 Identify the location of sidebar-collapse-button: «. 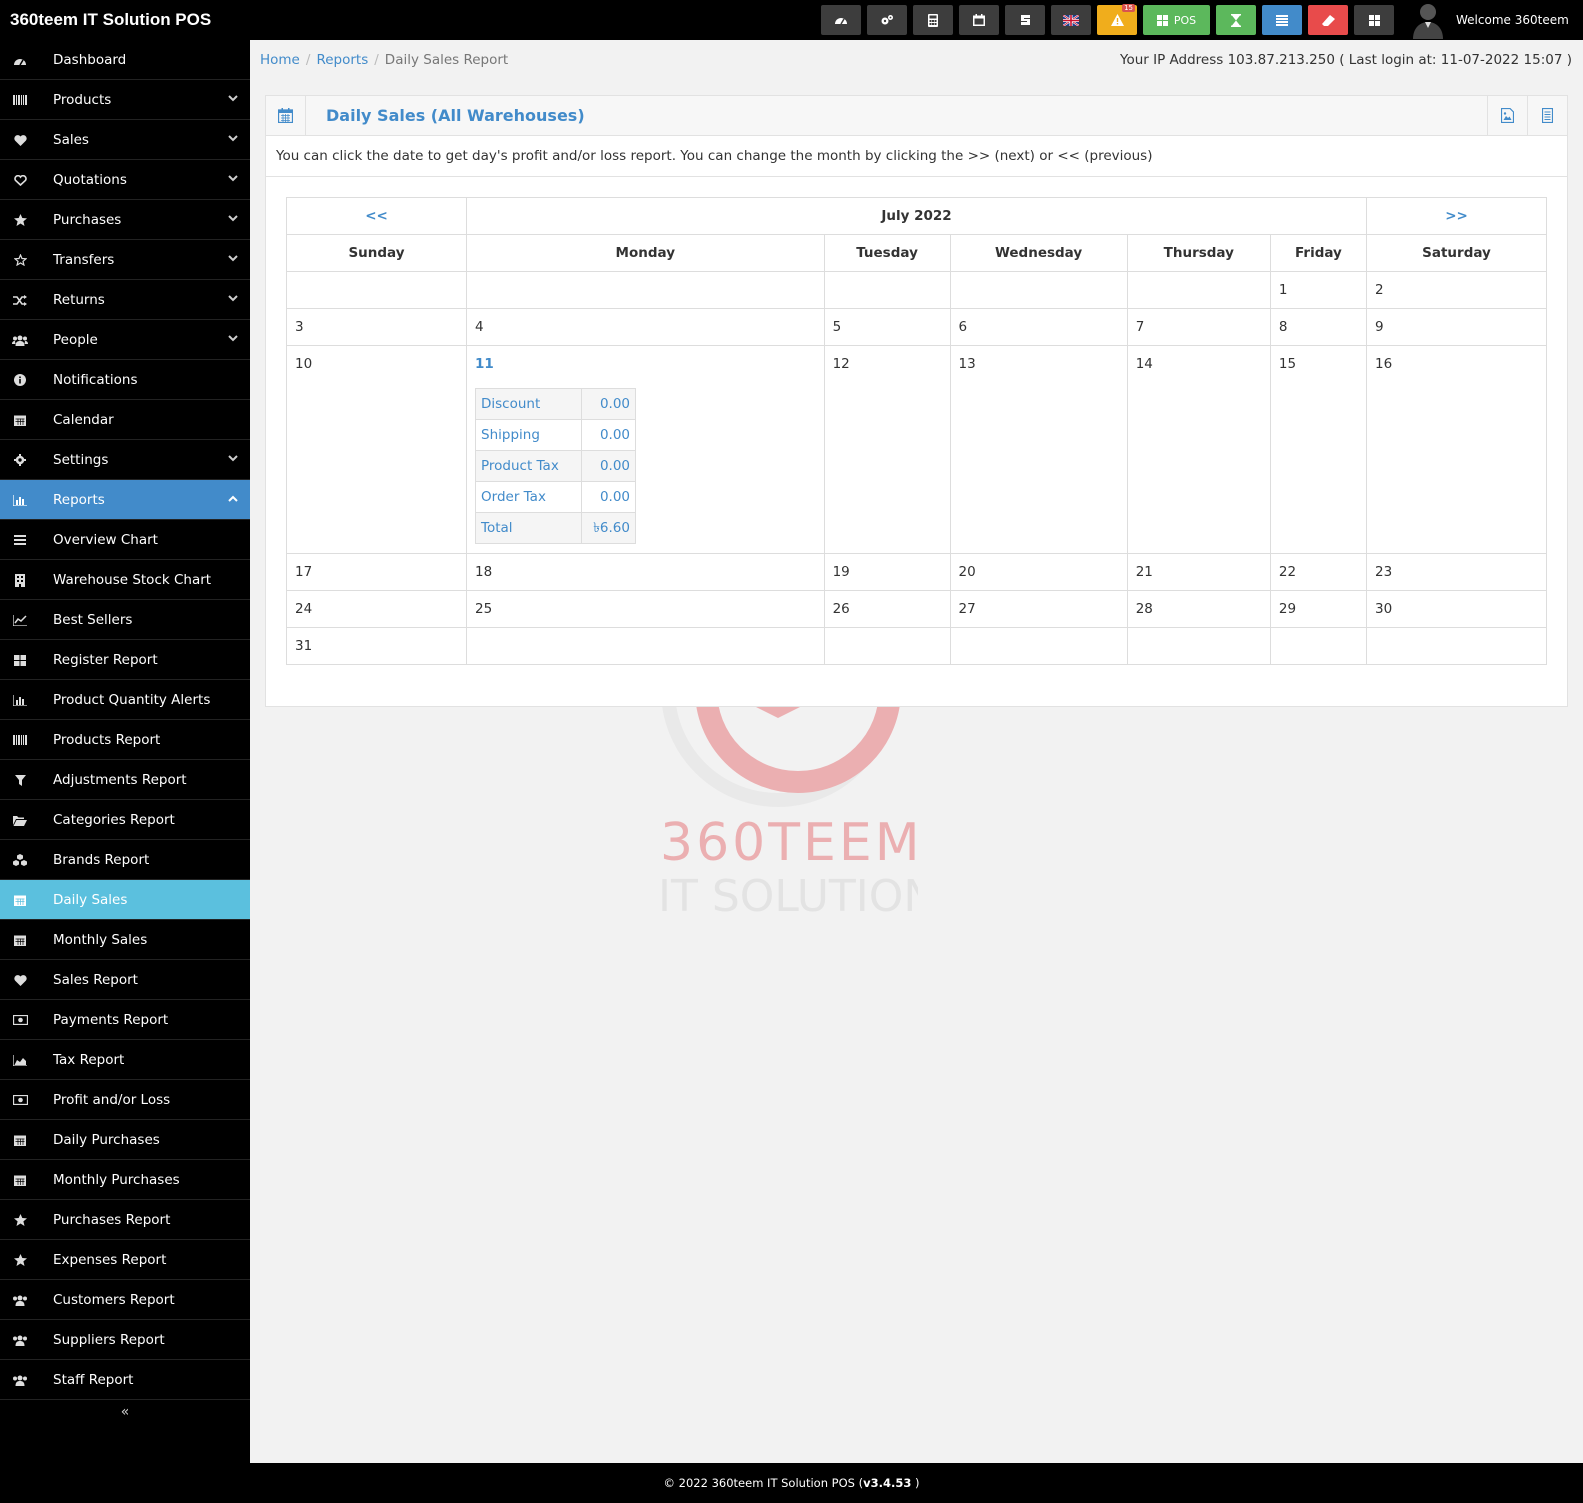
(125, 1412).